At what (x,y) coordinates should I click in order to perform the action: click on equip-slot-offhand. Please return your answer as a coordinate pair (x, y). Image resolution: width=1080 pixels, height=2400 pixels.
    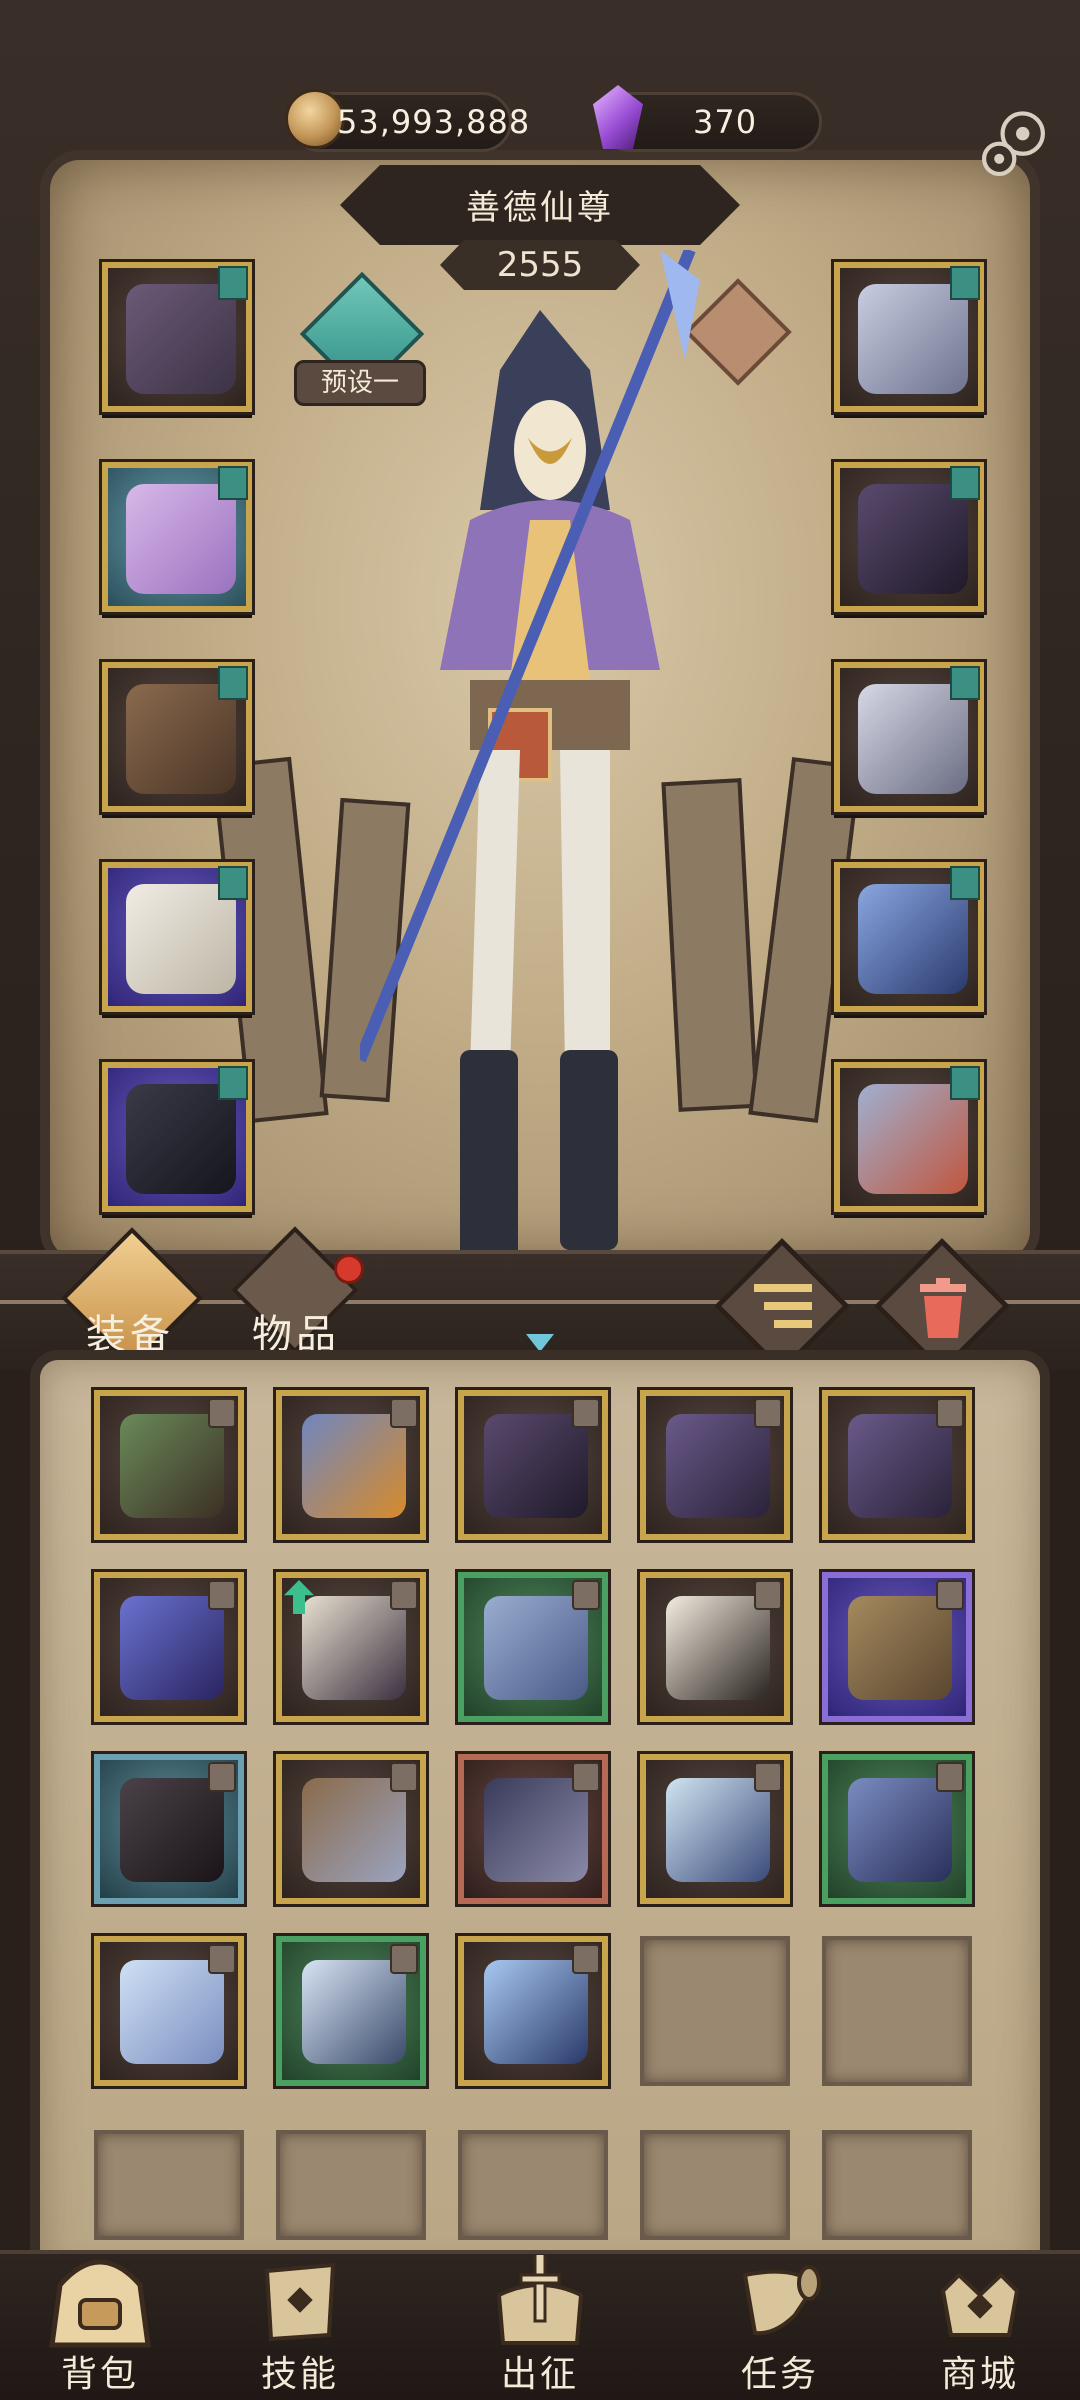
    Looking at the image, I should click on (909, 737).